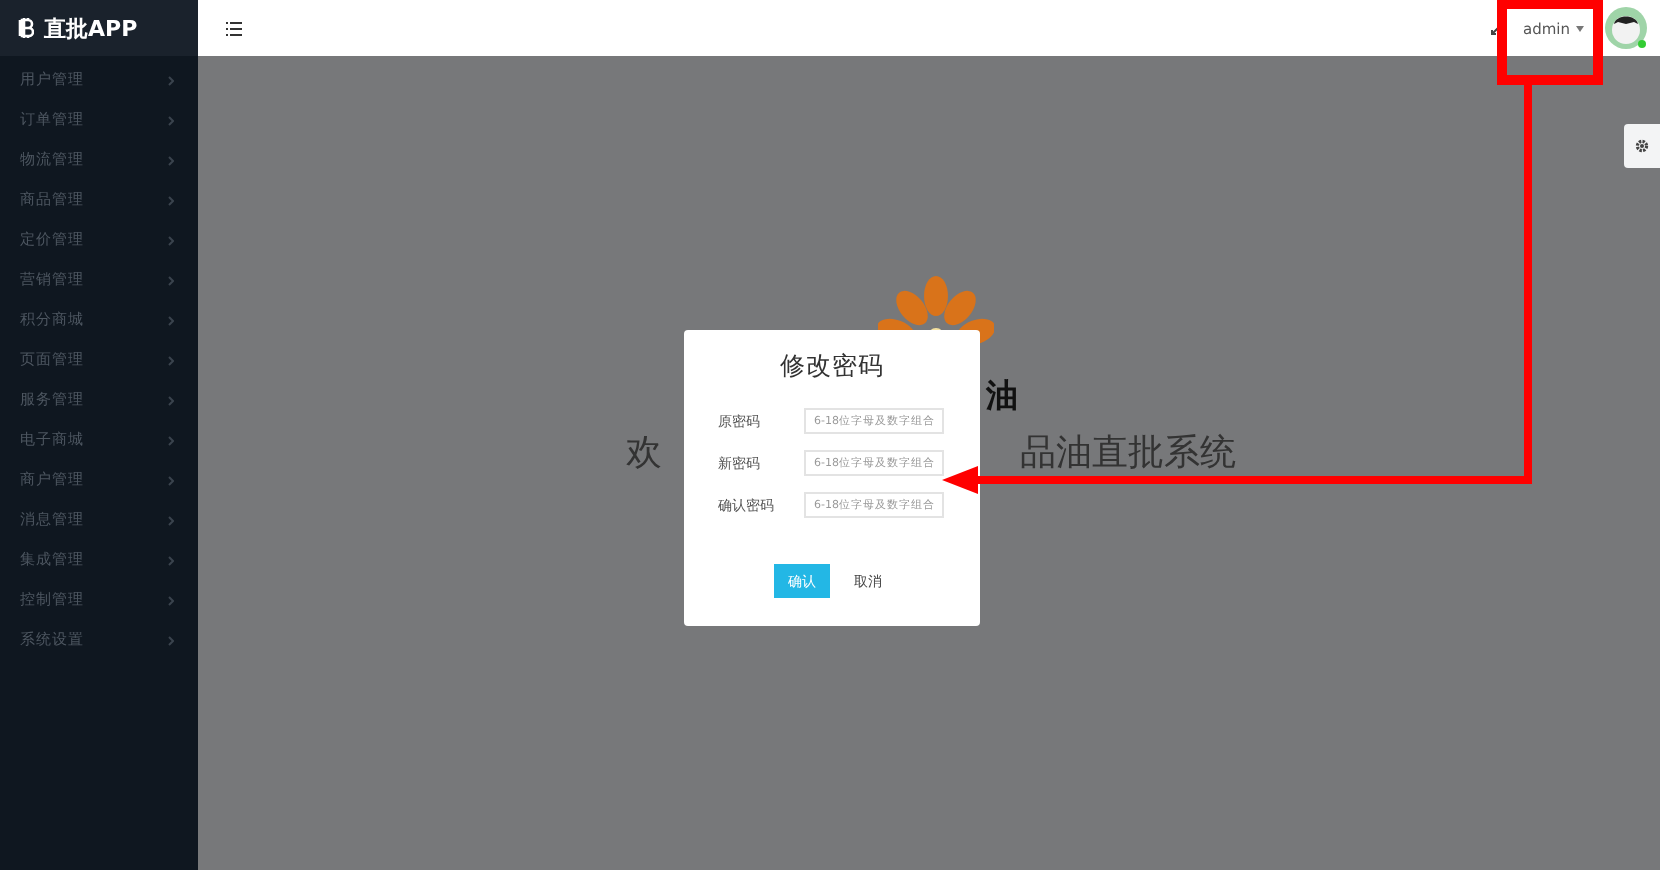  I want to click on bitcoin-icon, so click(26, 28).